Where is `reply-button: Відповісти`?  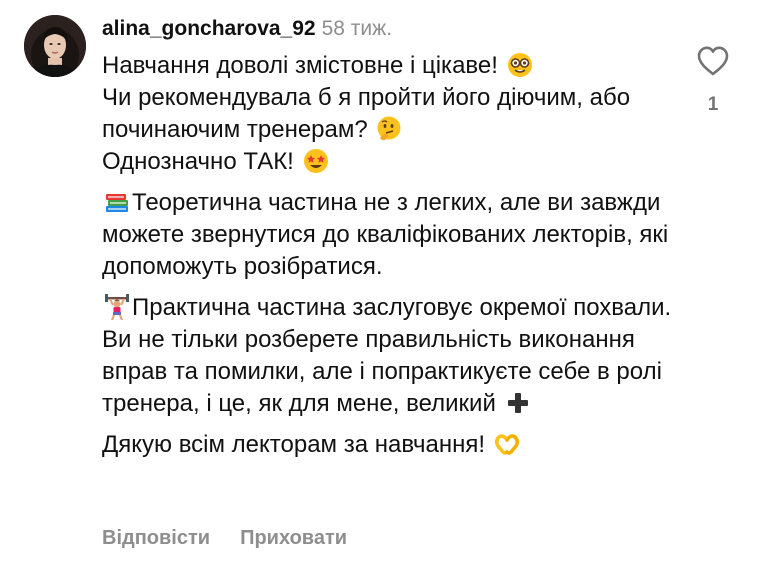
reply-button: Відповісти is located at coordinates (156, 538).